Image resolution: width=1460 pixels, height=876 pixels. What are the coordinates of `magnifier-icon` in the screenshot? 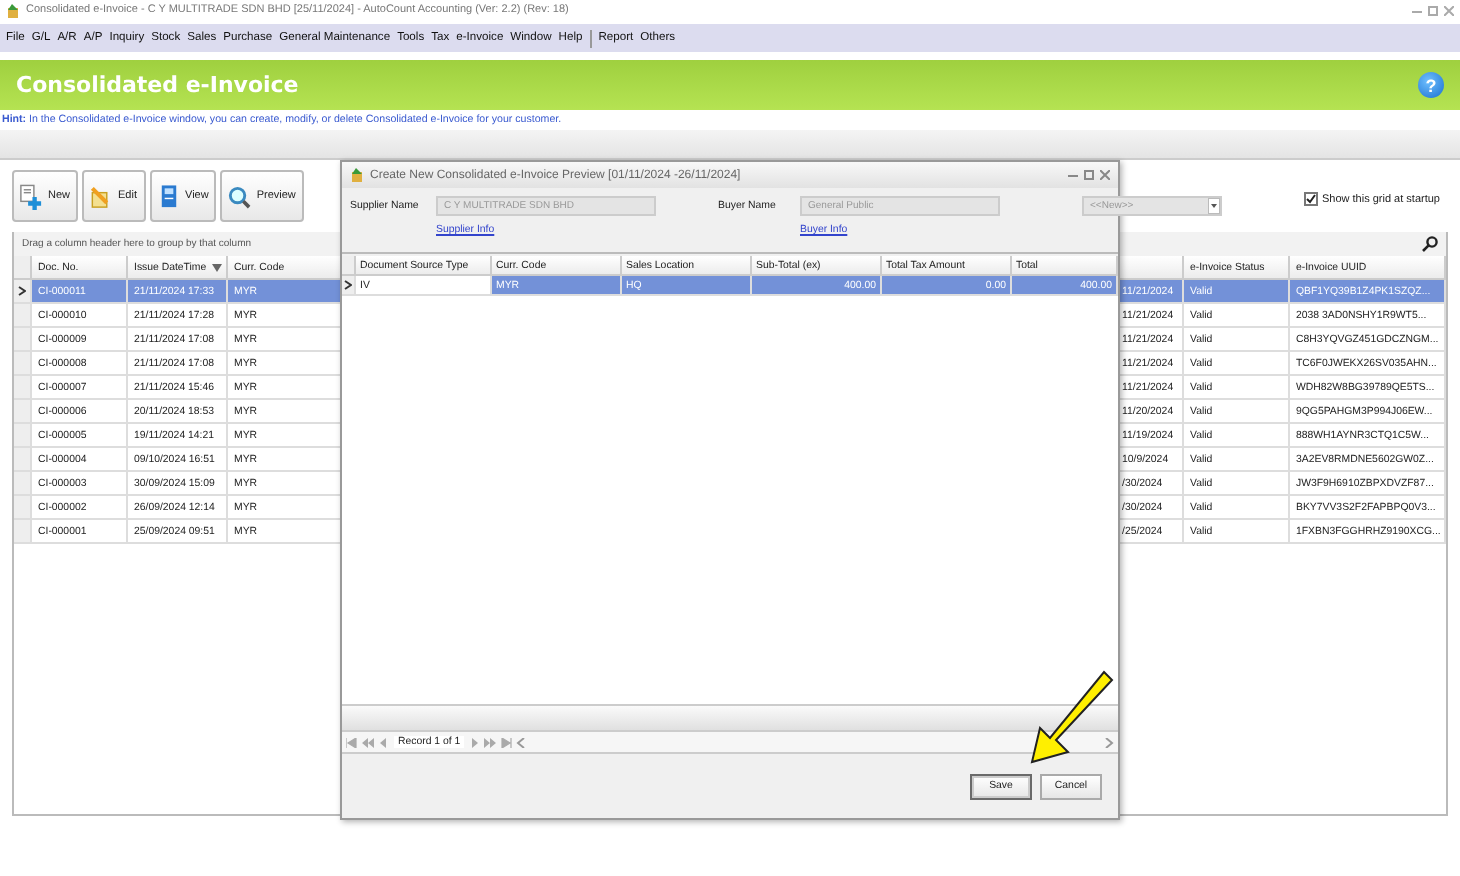 It's located at (239, 196).